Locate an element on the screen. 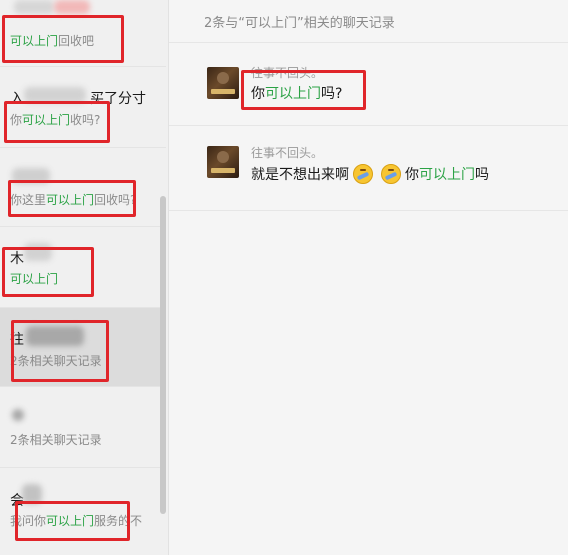 The height and width of the screenshot is (555, 568). list-item: 木 可以上门 is located at coordinates (83, 267).